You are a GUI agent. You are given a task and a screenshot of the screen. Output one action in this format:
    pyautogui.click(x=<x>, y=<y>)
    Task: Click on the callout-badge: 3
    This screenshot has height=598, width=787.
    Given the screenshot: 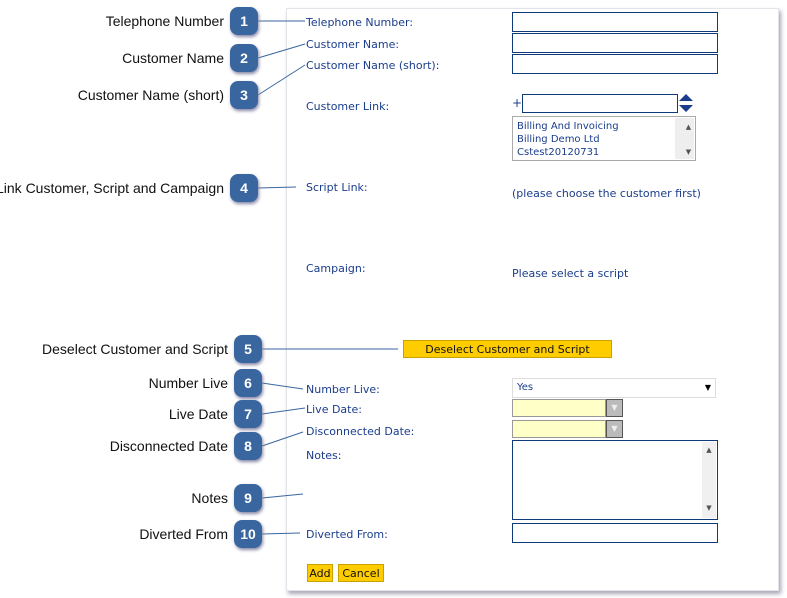 What is the action you would take?
    pyautogui.click(x=244, y=95)
    